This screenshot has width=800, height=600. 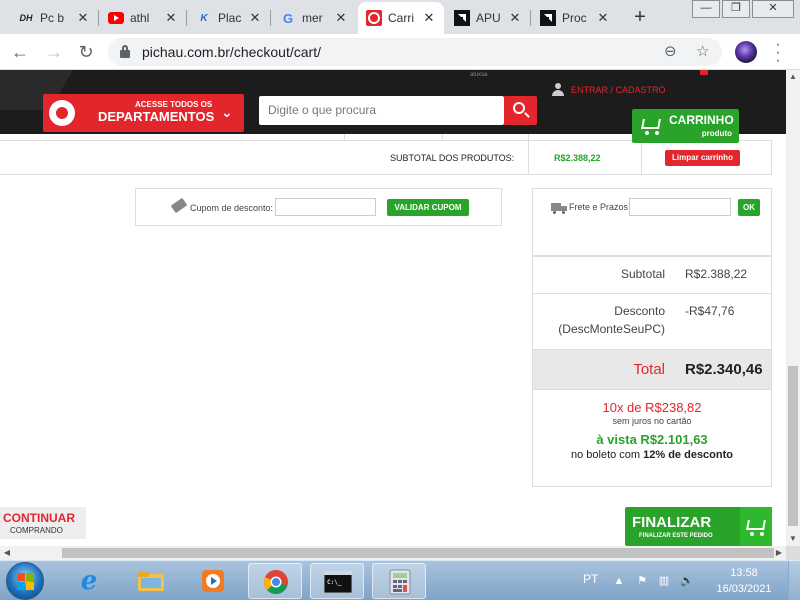 I want to click on browser-tab-5-active: Carri ✕, so click(x=401, y=18).